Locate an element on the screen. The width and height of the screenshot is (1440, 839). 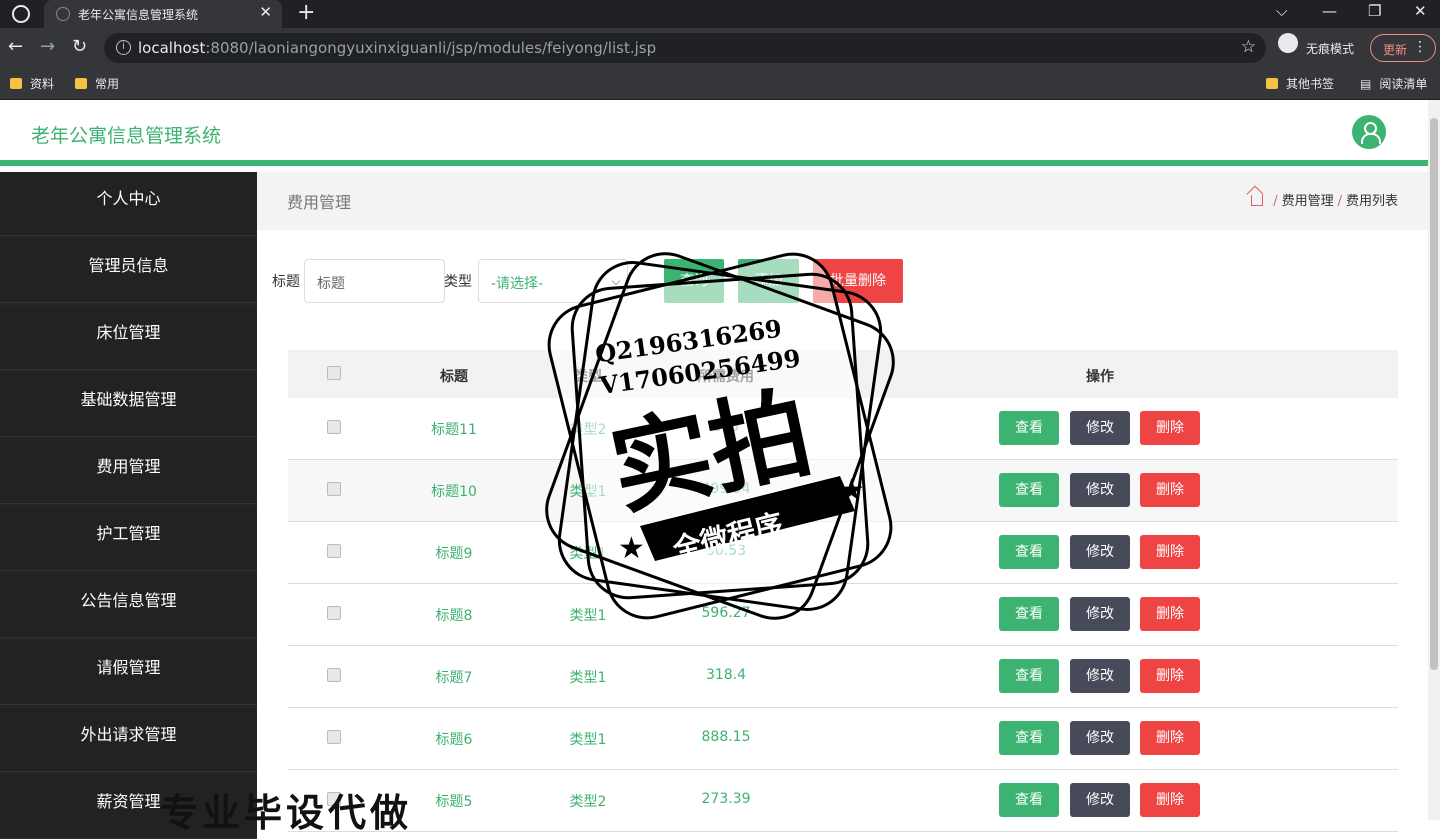
incognito-icon is located at coordinates (1288, 43).